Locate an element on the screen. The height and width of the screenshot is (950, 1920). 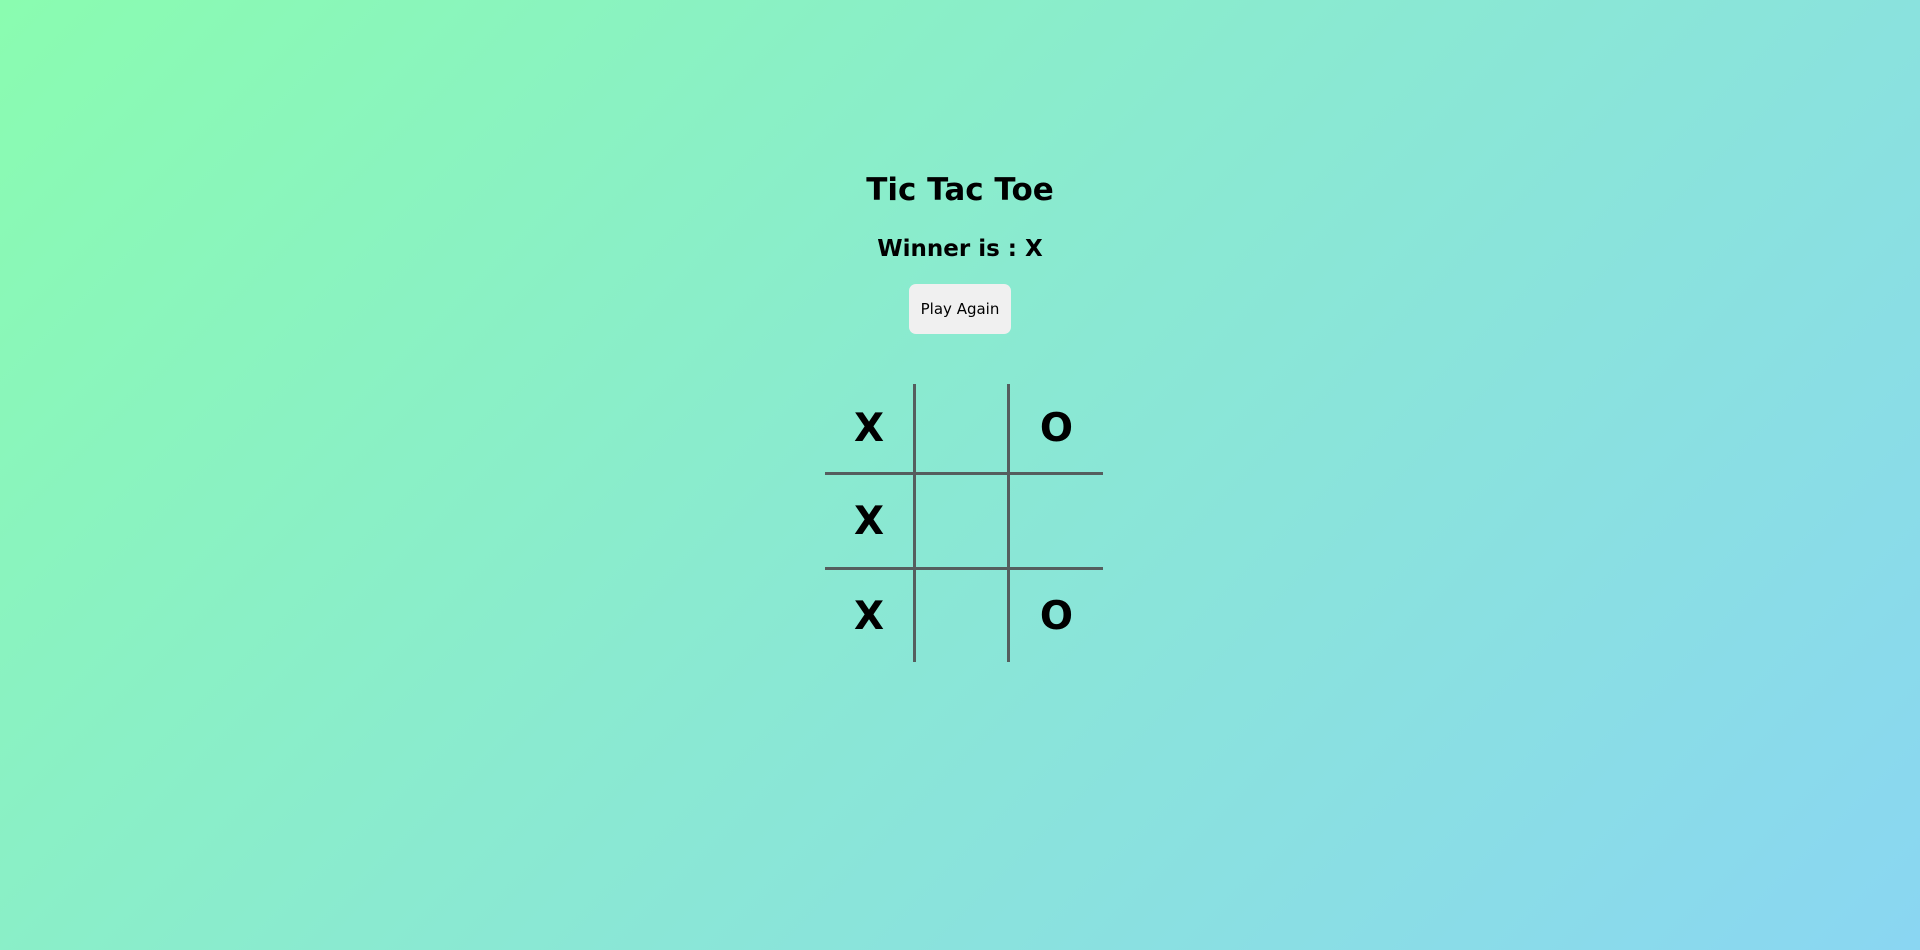
game-board: X O X X O is located at coordinates (964, 523).